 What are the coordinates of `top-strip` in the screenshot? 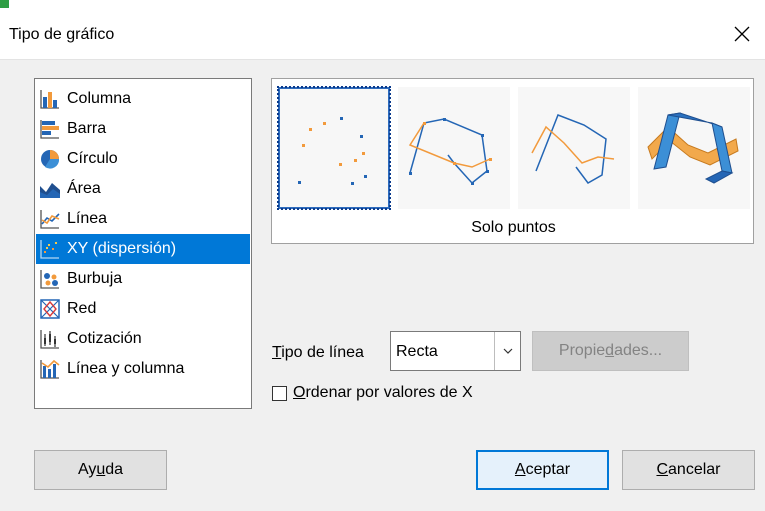 It's located at (382, 4).